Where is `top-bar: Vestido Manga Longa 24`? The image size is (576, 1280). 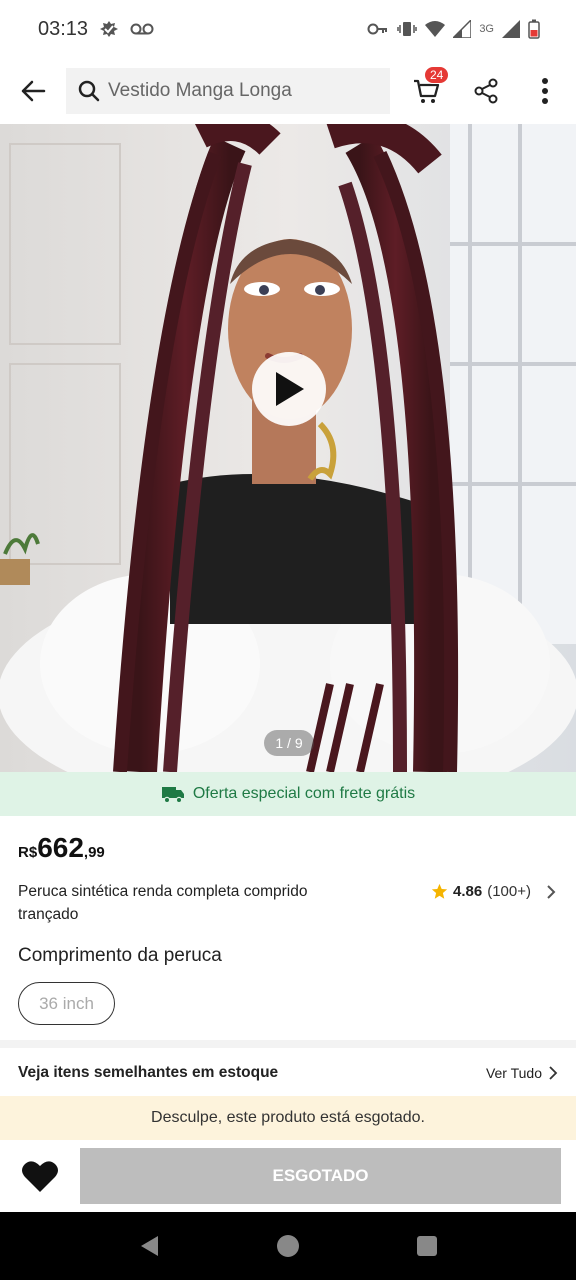 top-bar: Vestido Manga Longa 24 is located at coordinates (288, 91).